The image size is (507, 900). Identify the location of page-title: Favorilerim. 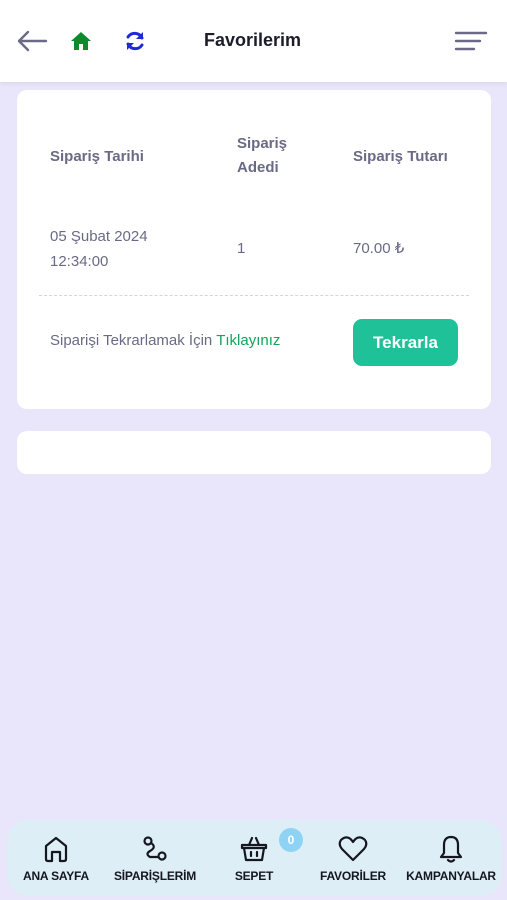
(252, 40).